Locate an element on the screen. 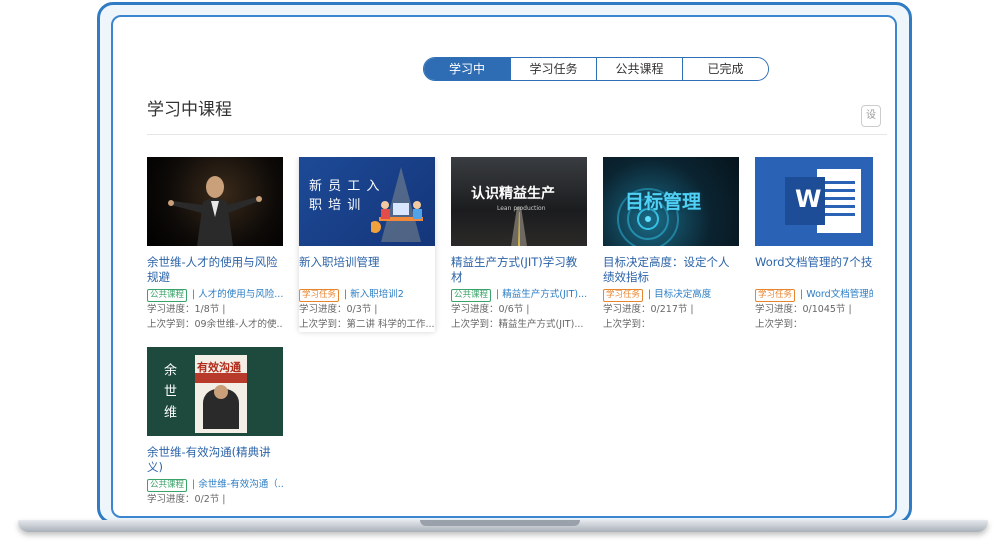 The height and width of the screenshot is (546, 1000). thumbnail-subtitle: Lean production is located at coordinates (521, 208).